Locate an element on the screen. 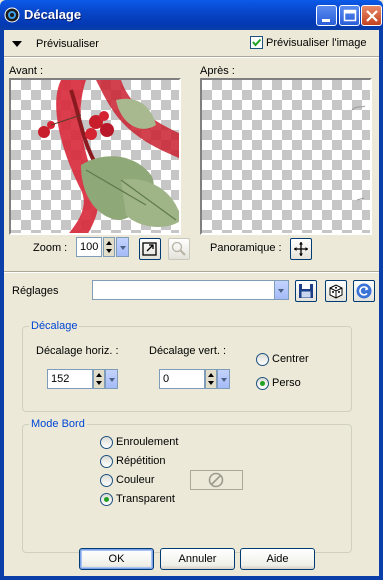  save-preset-button is located at coordinates (306, 291).